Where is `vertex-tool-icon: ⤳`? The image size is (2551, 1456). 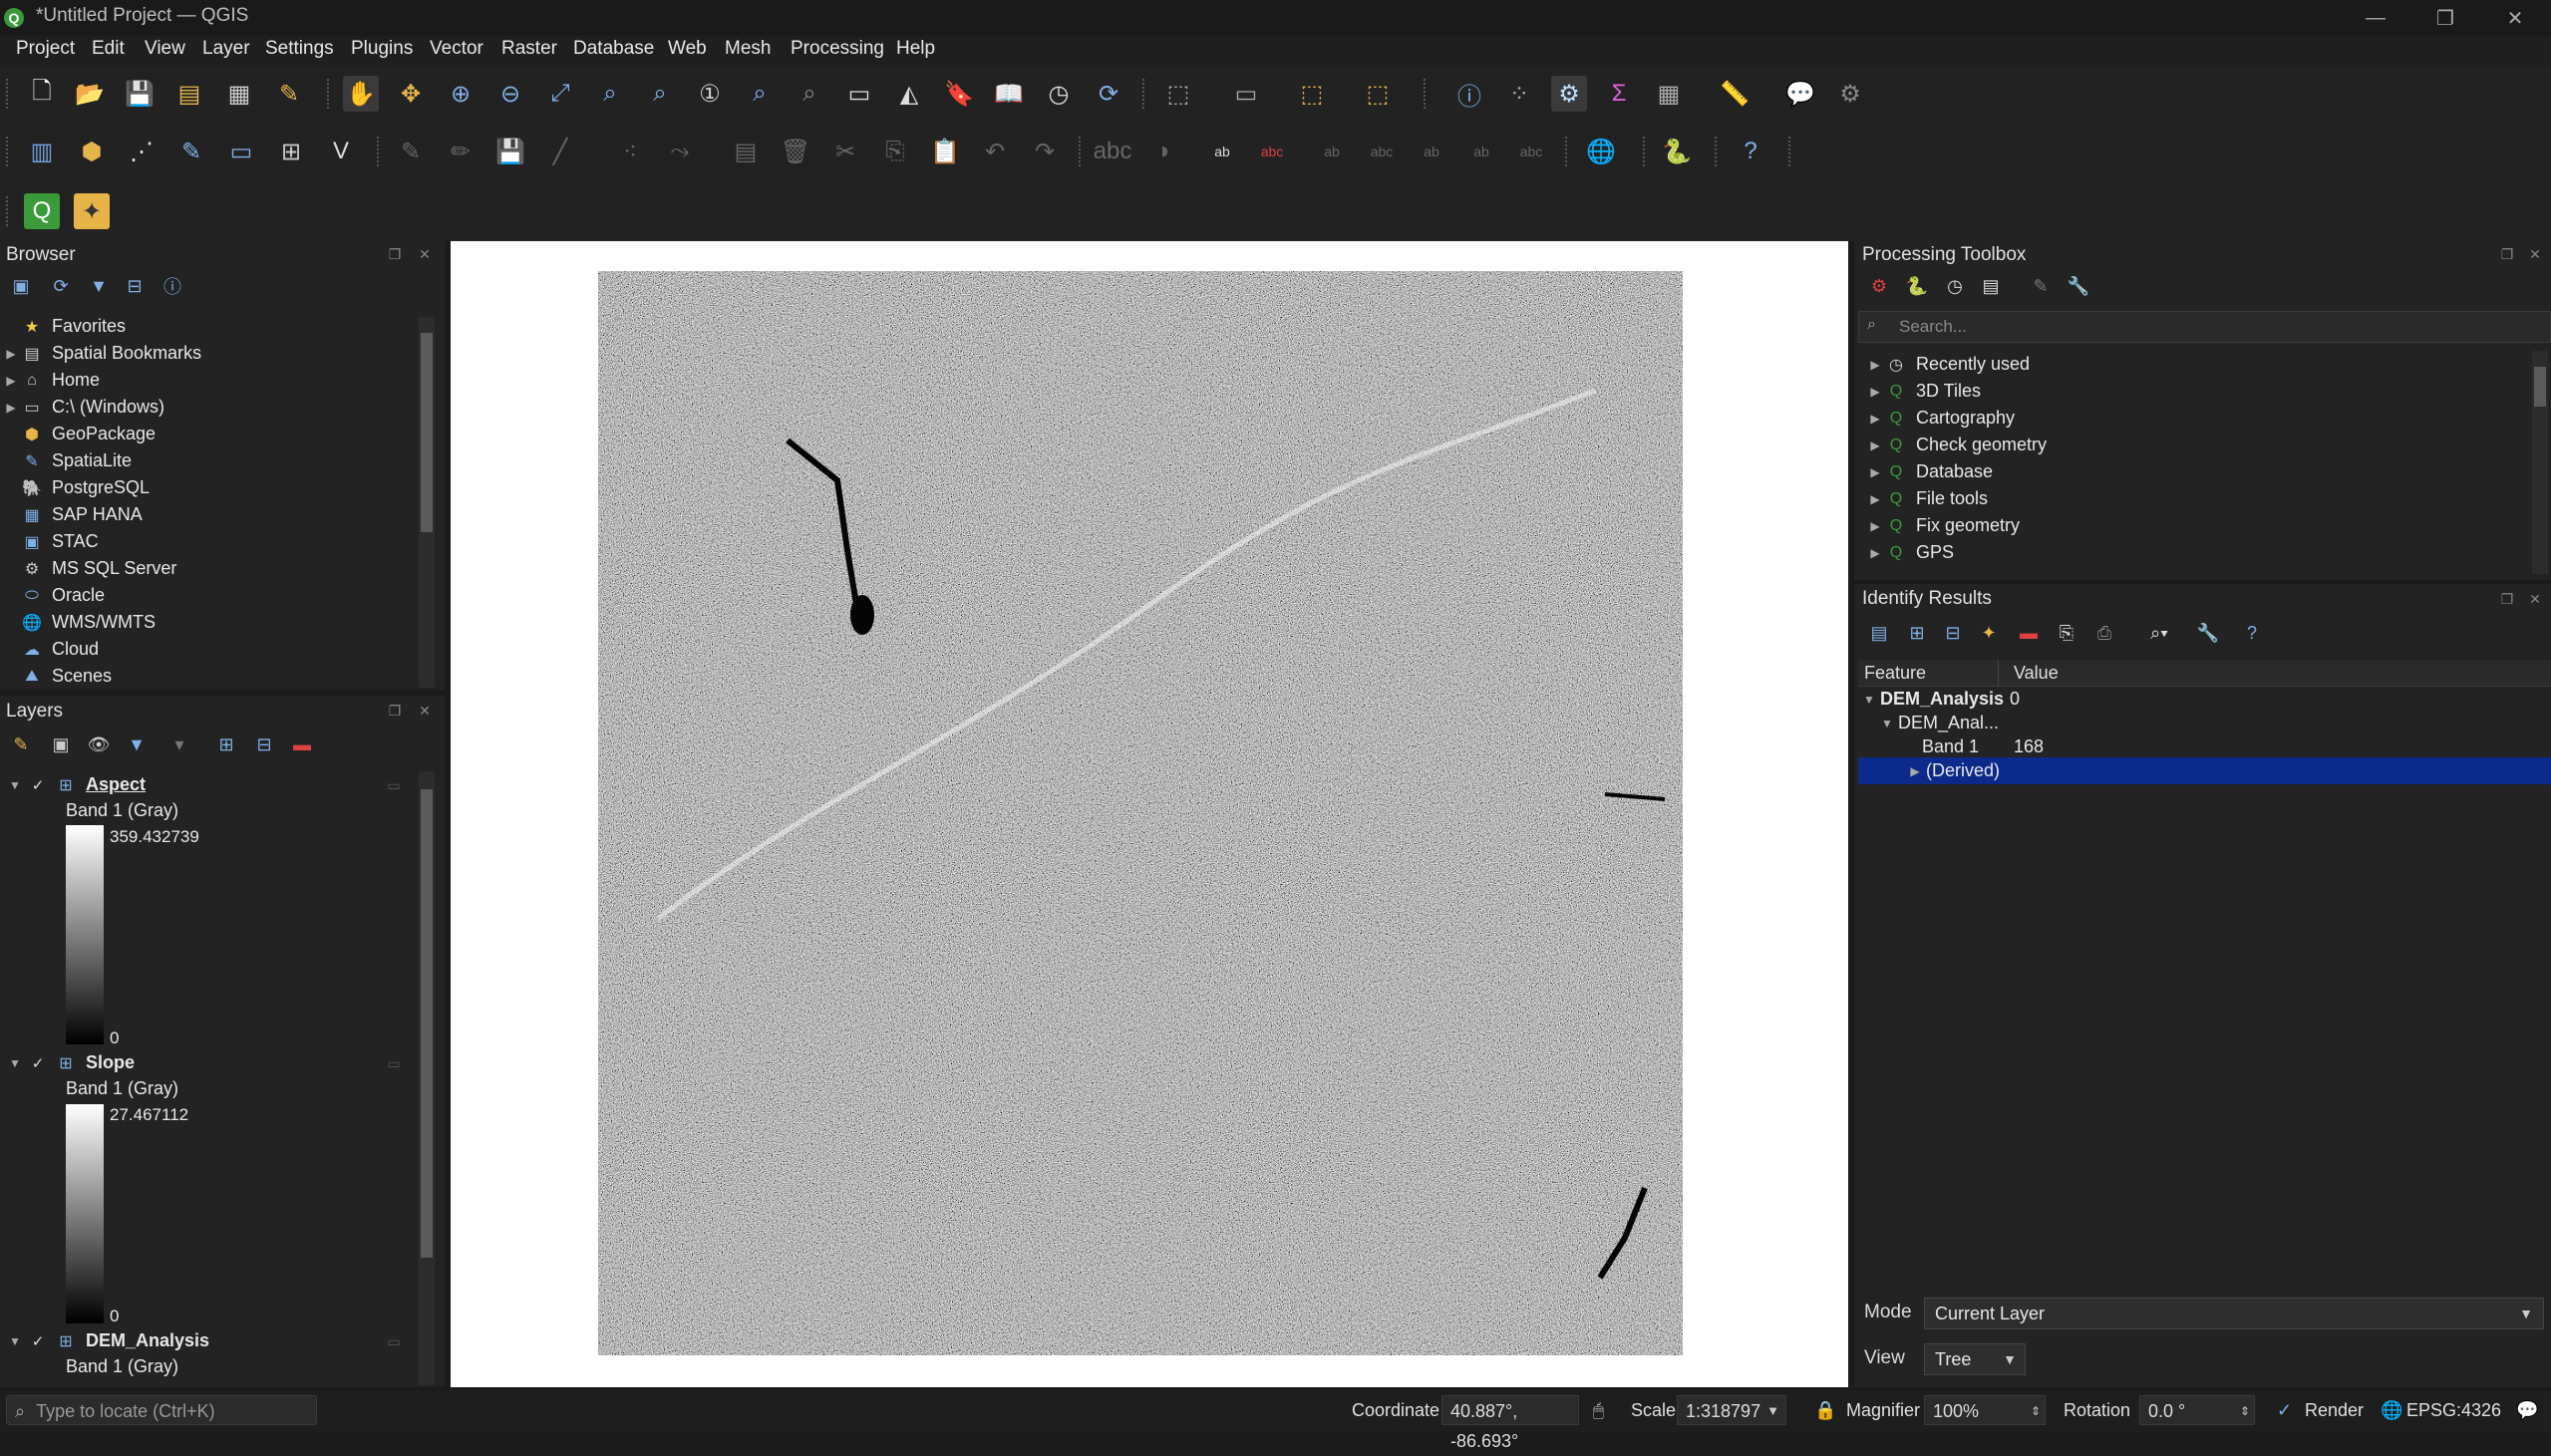
vertex-tool-icon: ⤳ is located at coordinates (680, 151).